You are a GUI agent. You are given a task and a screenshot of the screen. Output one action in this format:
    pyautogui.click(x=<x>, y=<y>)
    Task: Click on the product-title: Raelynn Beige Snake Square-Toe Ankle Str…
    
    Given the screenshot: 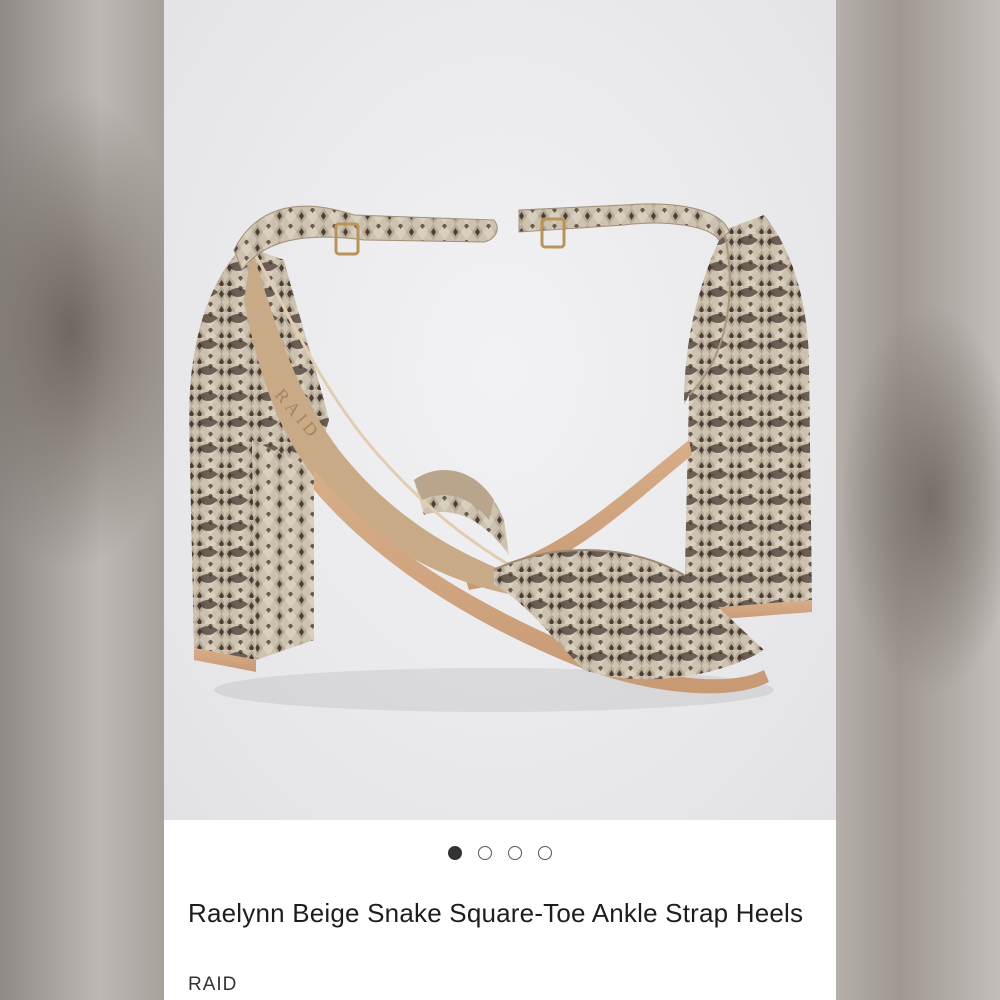 What is the action you would take?
    pyautogui.click(x=496, y=913)
    